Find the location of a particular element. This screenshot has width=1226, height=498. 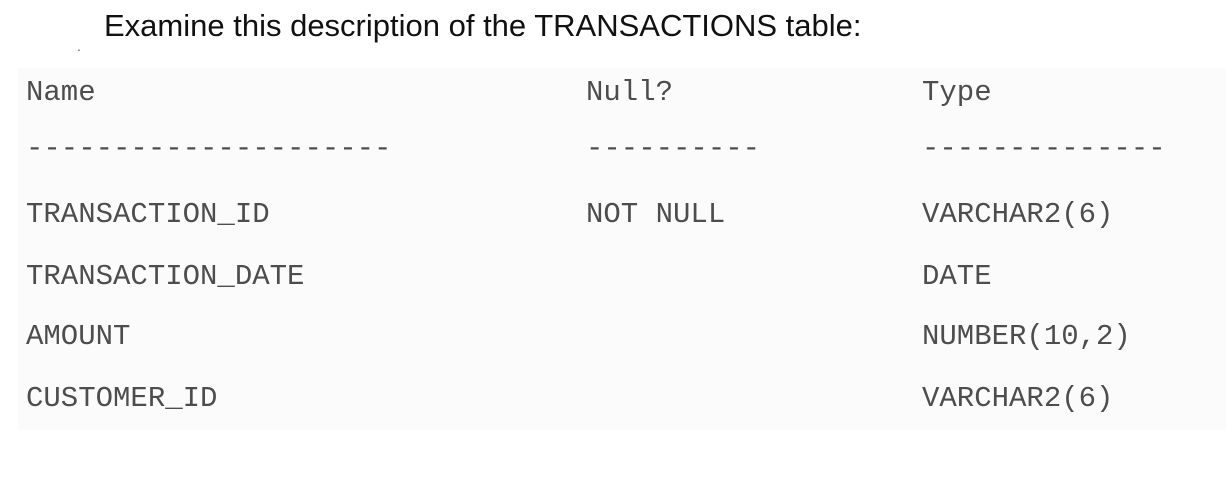

row-transaction-date-name: TRANSACTION_DATE is located at coordinates (165, 276).